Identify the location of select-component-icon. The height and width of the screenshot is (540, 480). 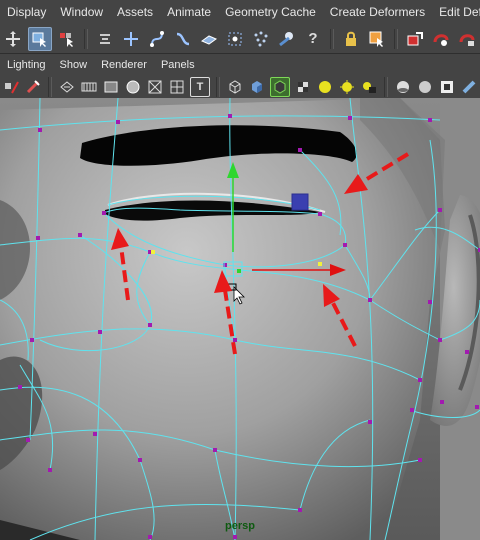
(67, 39).